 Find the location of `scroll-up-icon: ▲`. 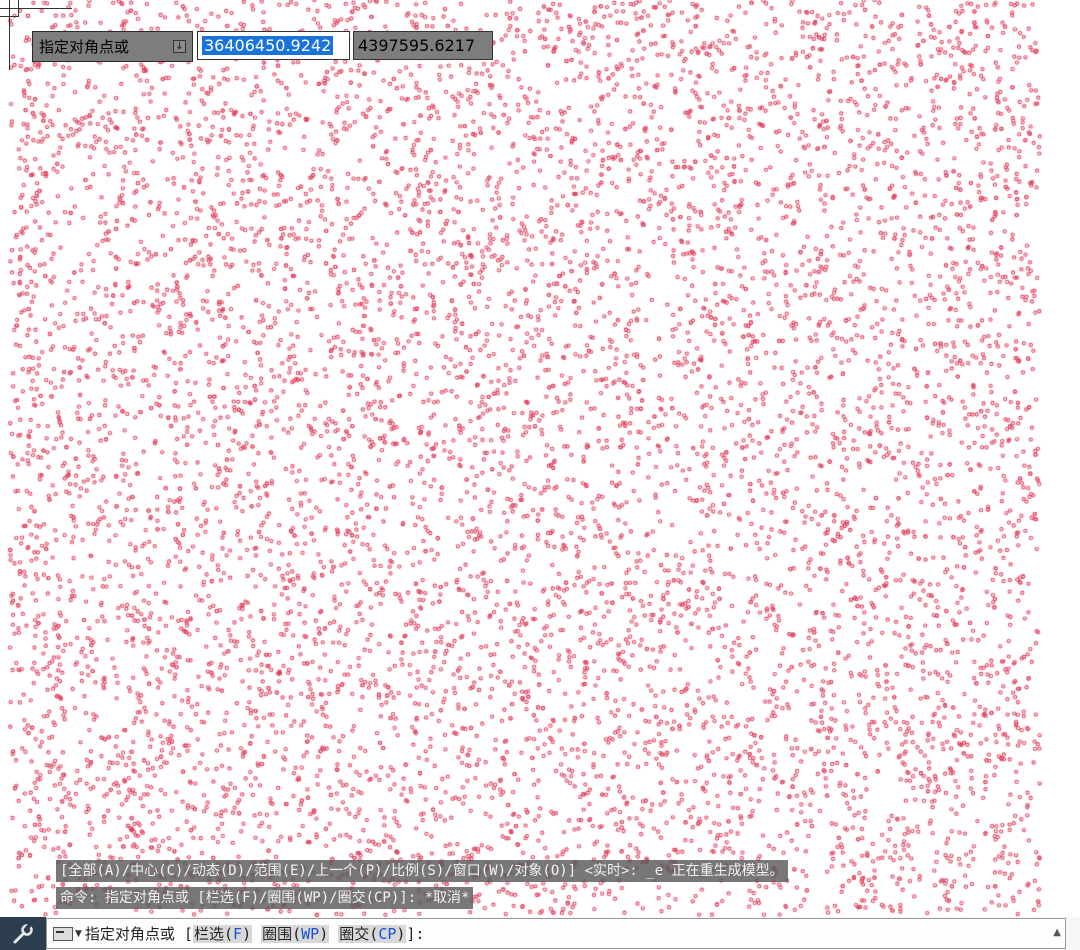

scroll-up-icon: ▲ is located at coordinates (1057, 932).